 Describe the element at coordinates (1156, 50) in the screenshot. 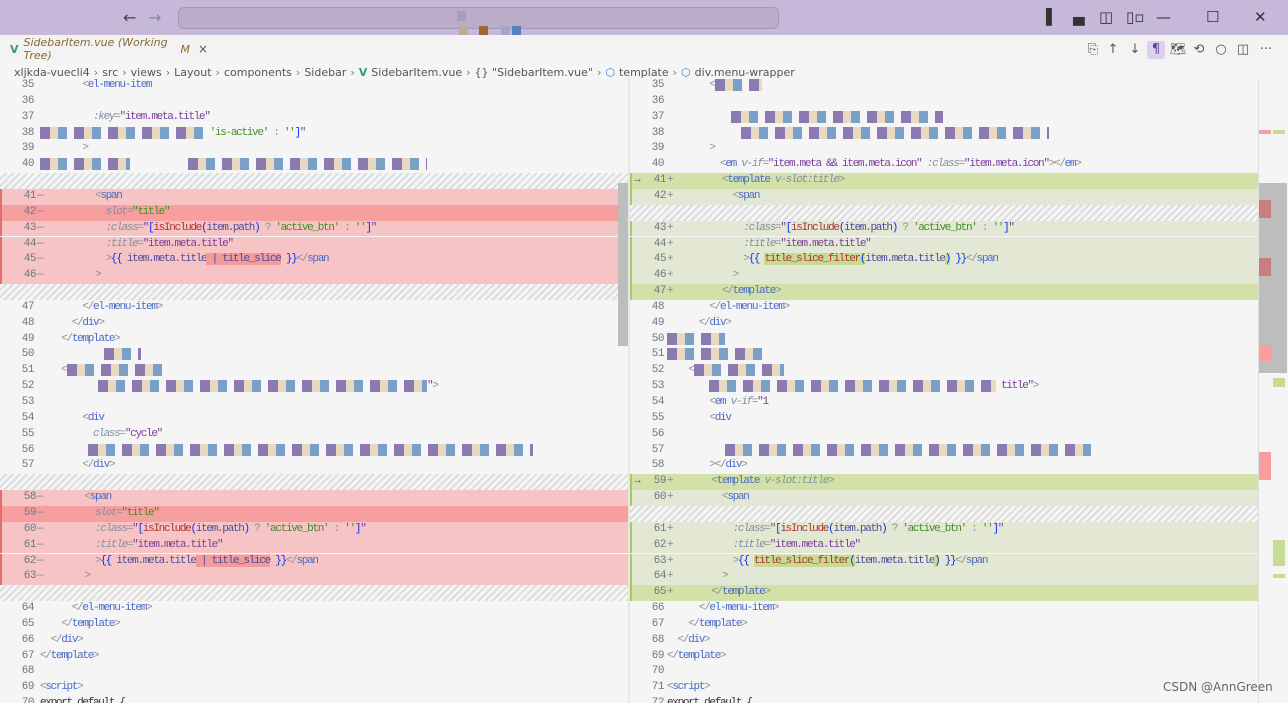

I see `show-whitespace-icon: ¶` at that location.